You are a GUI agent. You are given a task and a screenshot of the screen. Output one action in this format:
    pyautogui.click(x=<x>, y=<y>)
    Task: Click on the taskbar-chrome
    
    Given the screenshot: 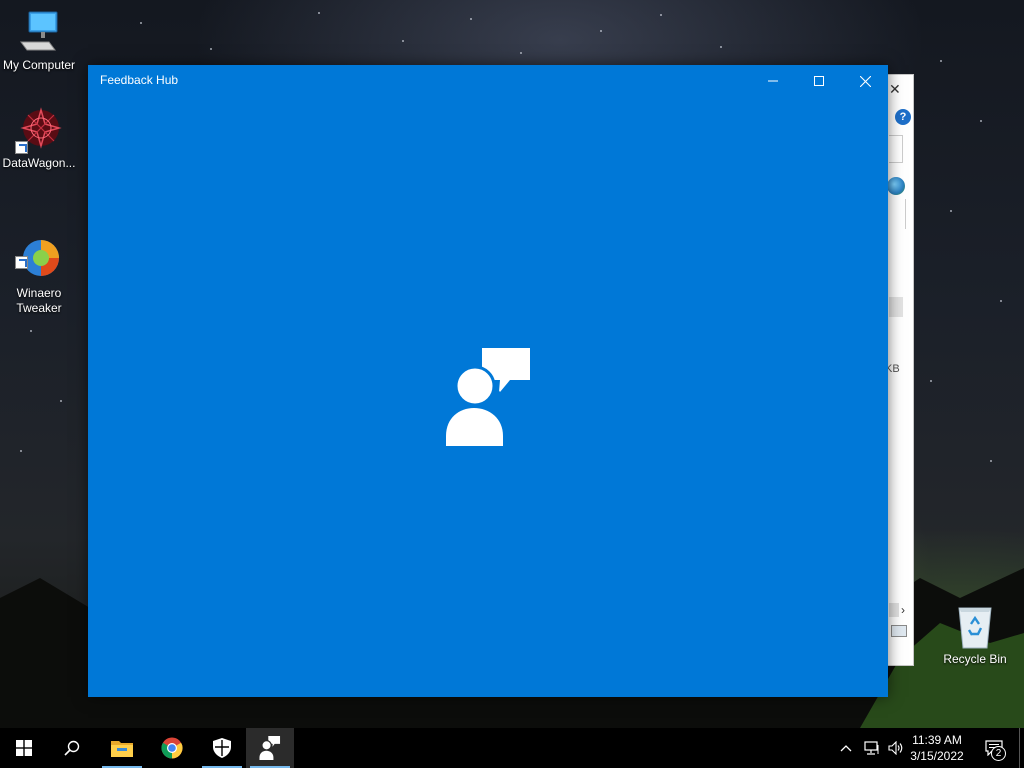 What is the action you would take?
    pyautogui.click(x=172, y=748)
    